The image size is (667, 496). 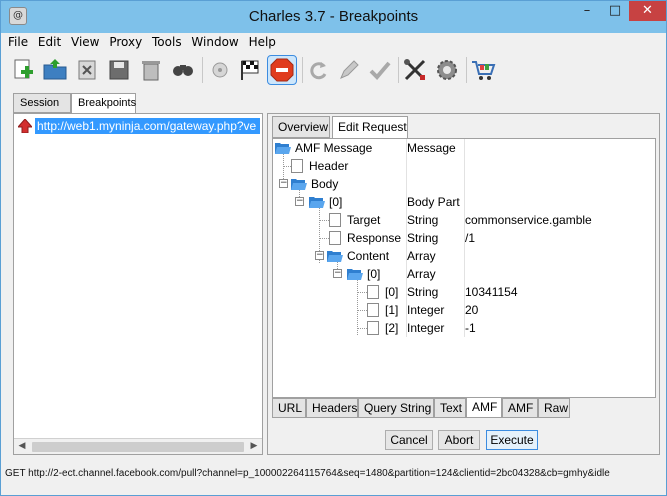 What do you see at coordinates (359, 202) in the screenshot?
I see `tree-row-body-part: [0]` at bounding box center [359, 202].